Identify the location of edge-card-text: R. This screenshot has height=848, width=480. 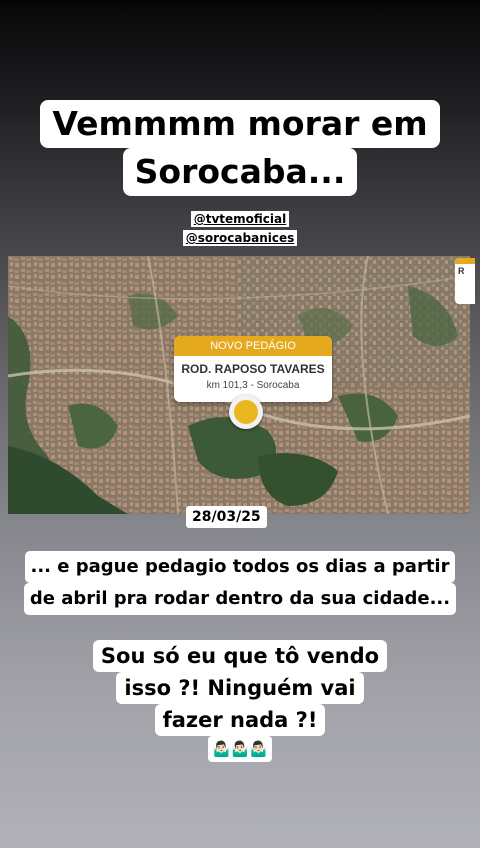
(461, 271).